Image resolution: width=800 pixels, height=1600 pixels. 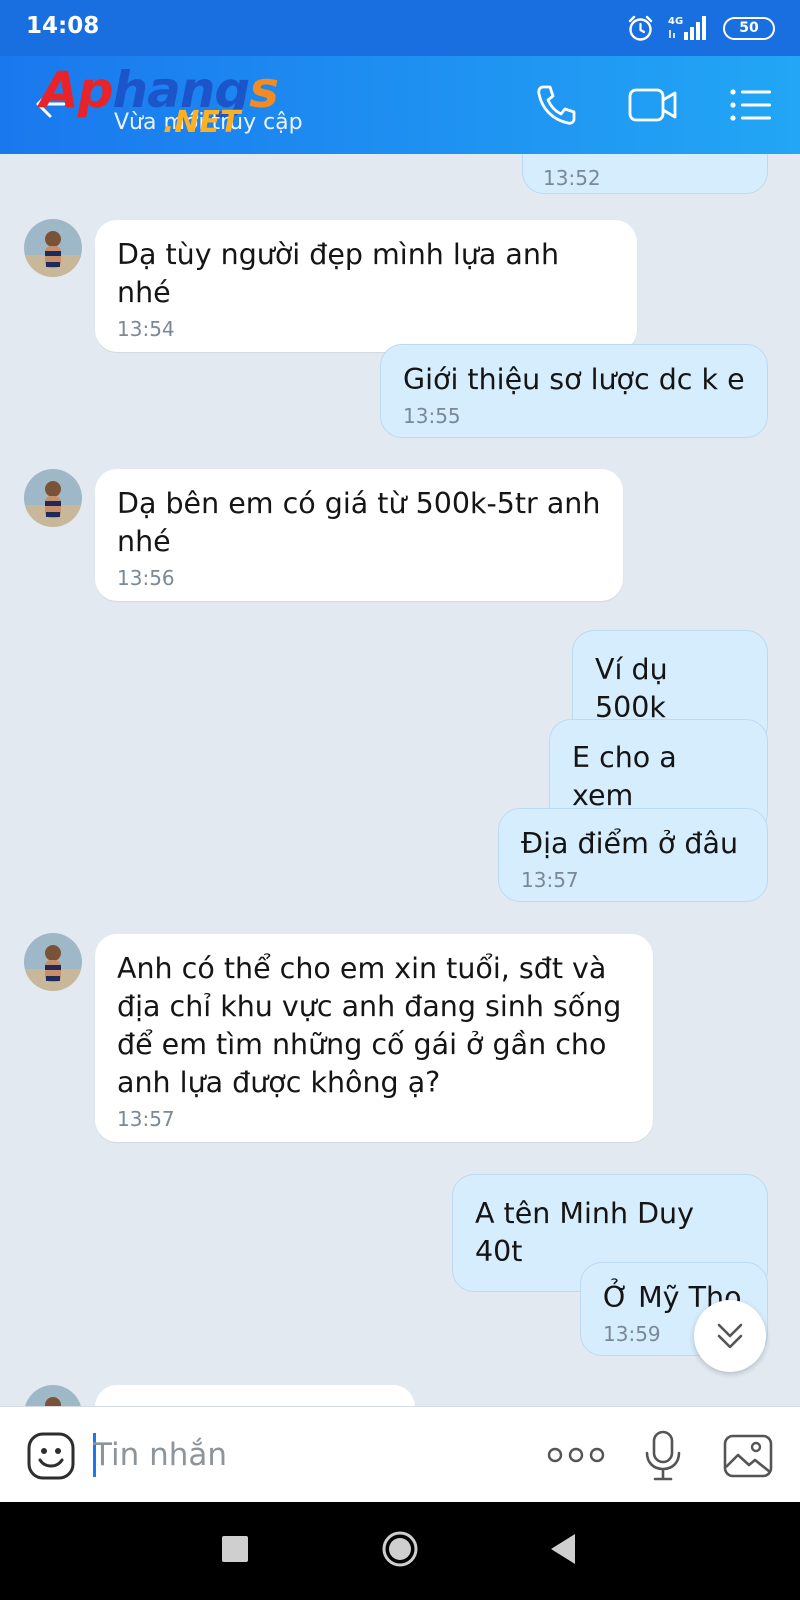 What do you see at coordinates (663, 1456) in the screenshot?
I see `mic-icon` at bounding box center [663, 1456].